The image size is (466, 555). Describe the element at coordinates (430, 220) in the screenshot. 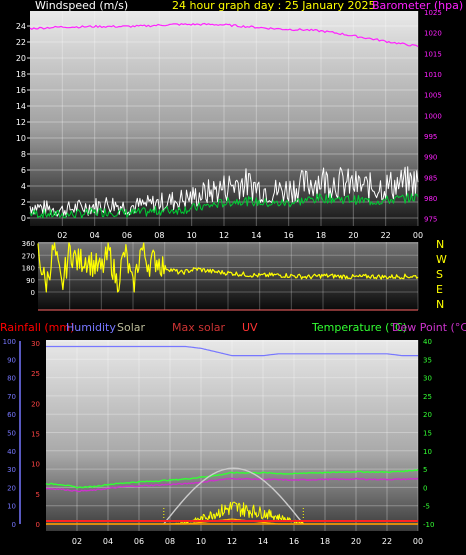

I see `barometer-tick-label: 975` at that location.